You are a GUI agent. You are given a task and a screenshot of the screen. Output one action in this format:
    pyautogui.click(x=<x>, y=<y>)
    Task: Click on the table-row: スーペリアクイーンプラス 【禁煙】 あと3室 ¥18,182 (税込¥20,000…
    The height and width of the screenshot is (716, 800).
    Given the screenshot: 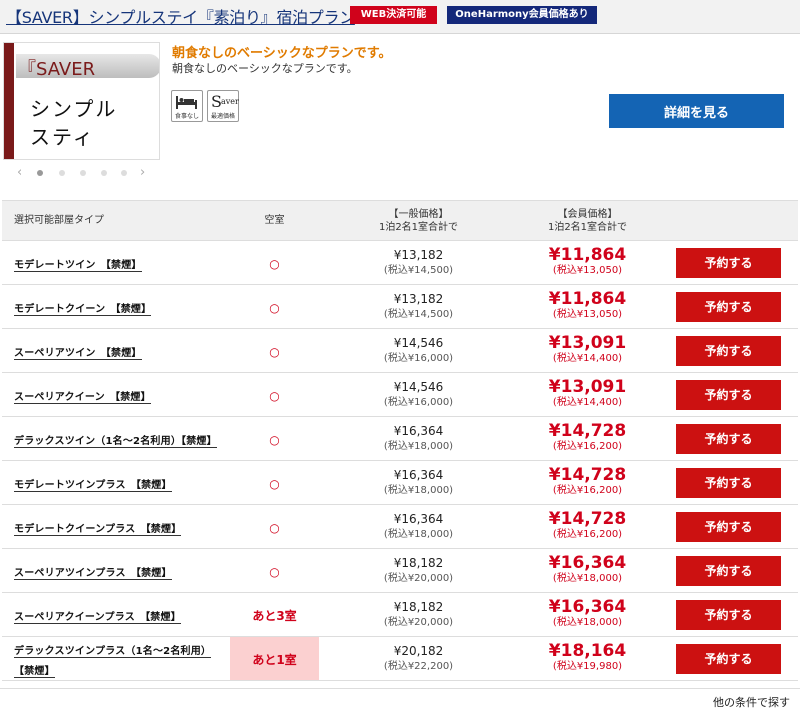 What is the action you would take?
    pyautogui.click(x=400, y=614)
    